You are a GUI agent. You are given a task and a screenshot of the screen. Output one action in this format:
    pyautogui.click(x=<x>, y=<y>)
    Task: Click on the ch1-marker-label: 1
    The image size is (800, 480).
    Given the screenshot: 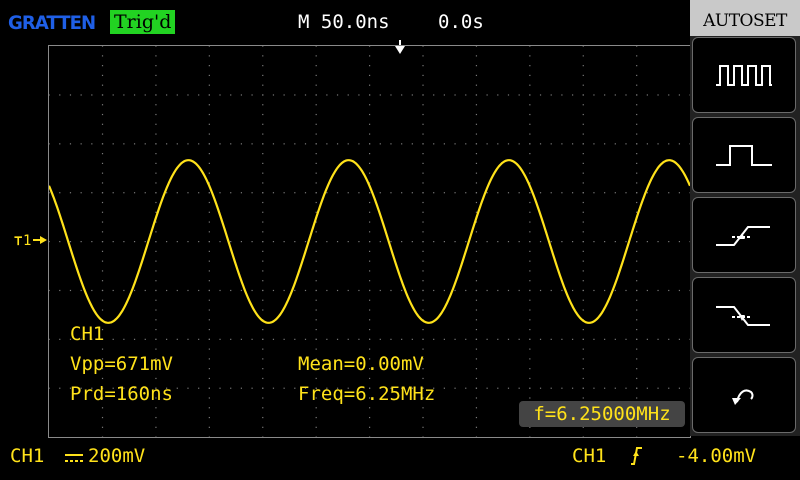 What is the action you would take?
    pyautogui.click(x=27, y=241)
    